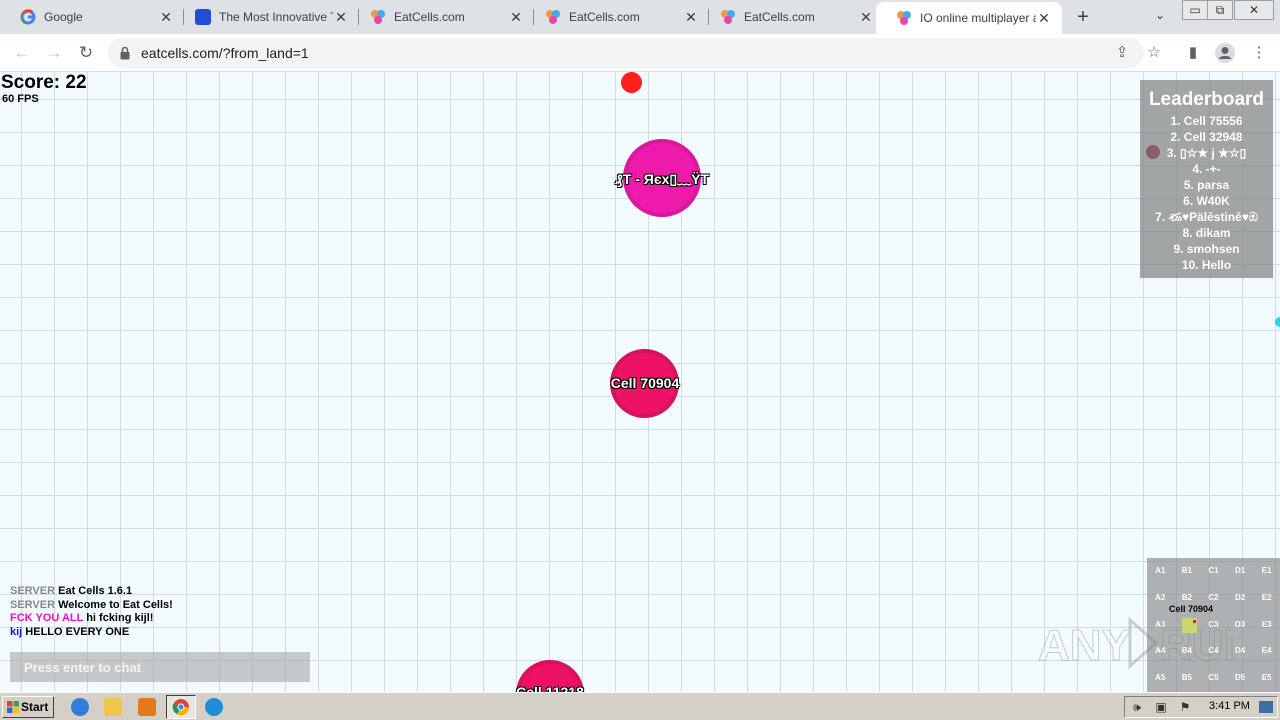 Image resolution: width=1280 pixels, height=720 pixels. What do you see at coordinates (1206, 265) in the screenshot?
I see `leaderboard-entry: 10. Hello` at bounding box center [1206, 265].